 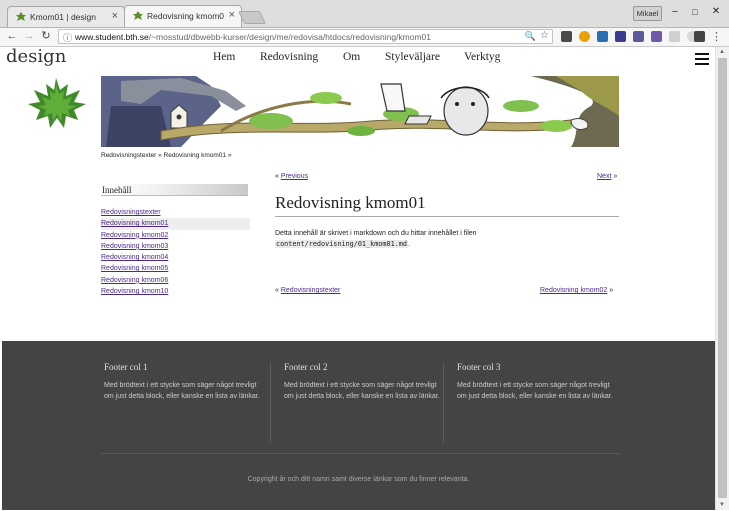 What do you see at coordinates (174, 190) in the screenshot?
I see `sidebar-title: Innehåll` at bounding box center [174, 190].